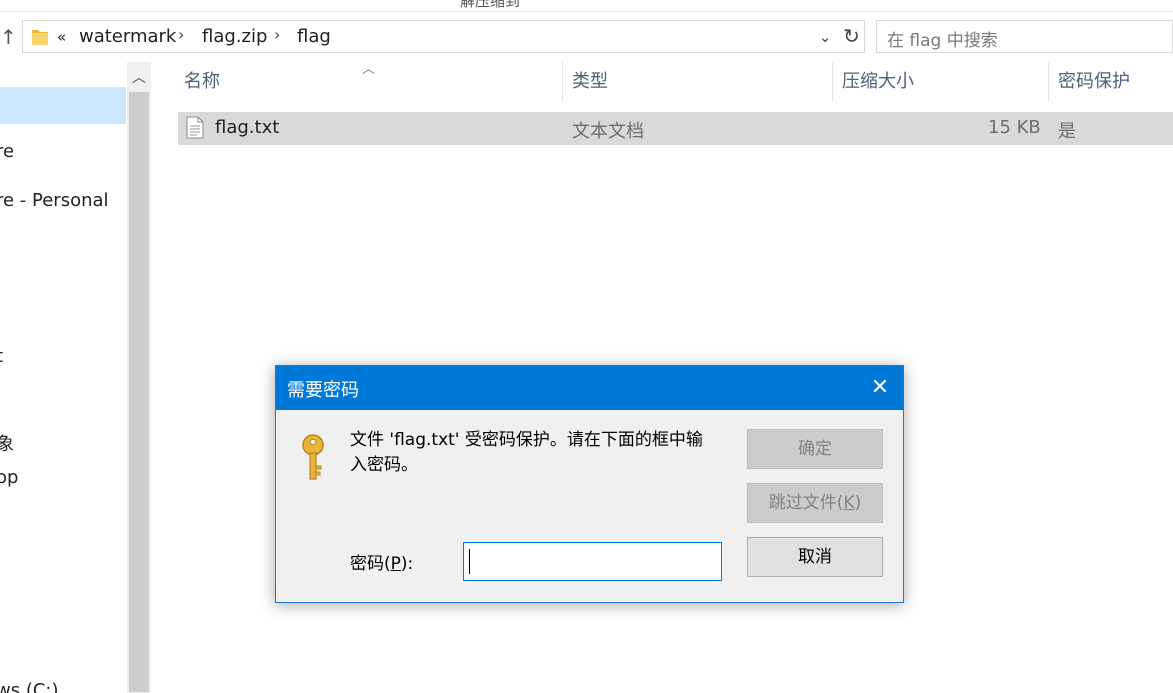  I want to click on nav-item: op, so click(9, 477).